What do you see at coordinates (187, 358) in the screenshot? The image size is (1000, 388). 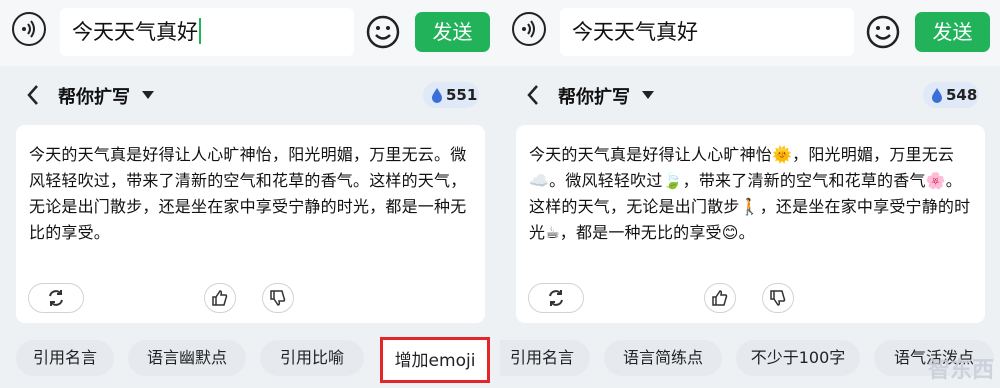 I see `chip-humor: 语言幽默点` at bounding box center [187, 358].